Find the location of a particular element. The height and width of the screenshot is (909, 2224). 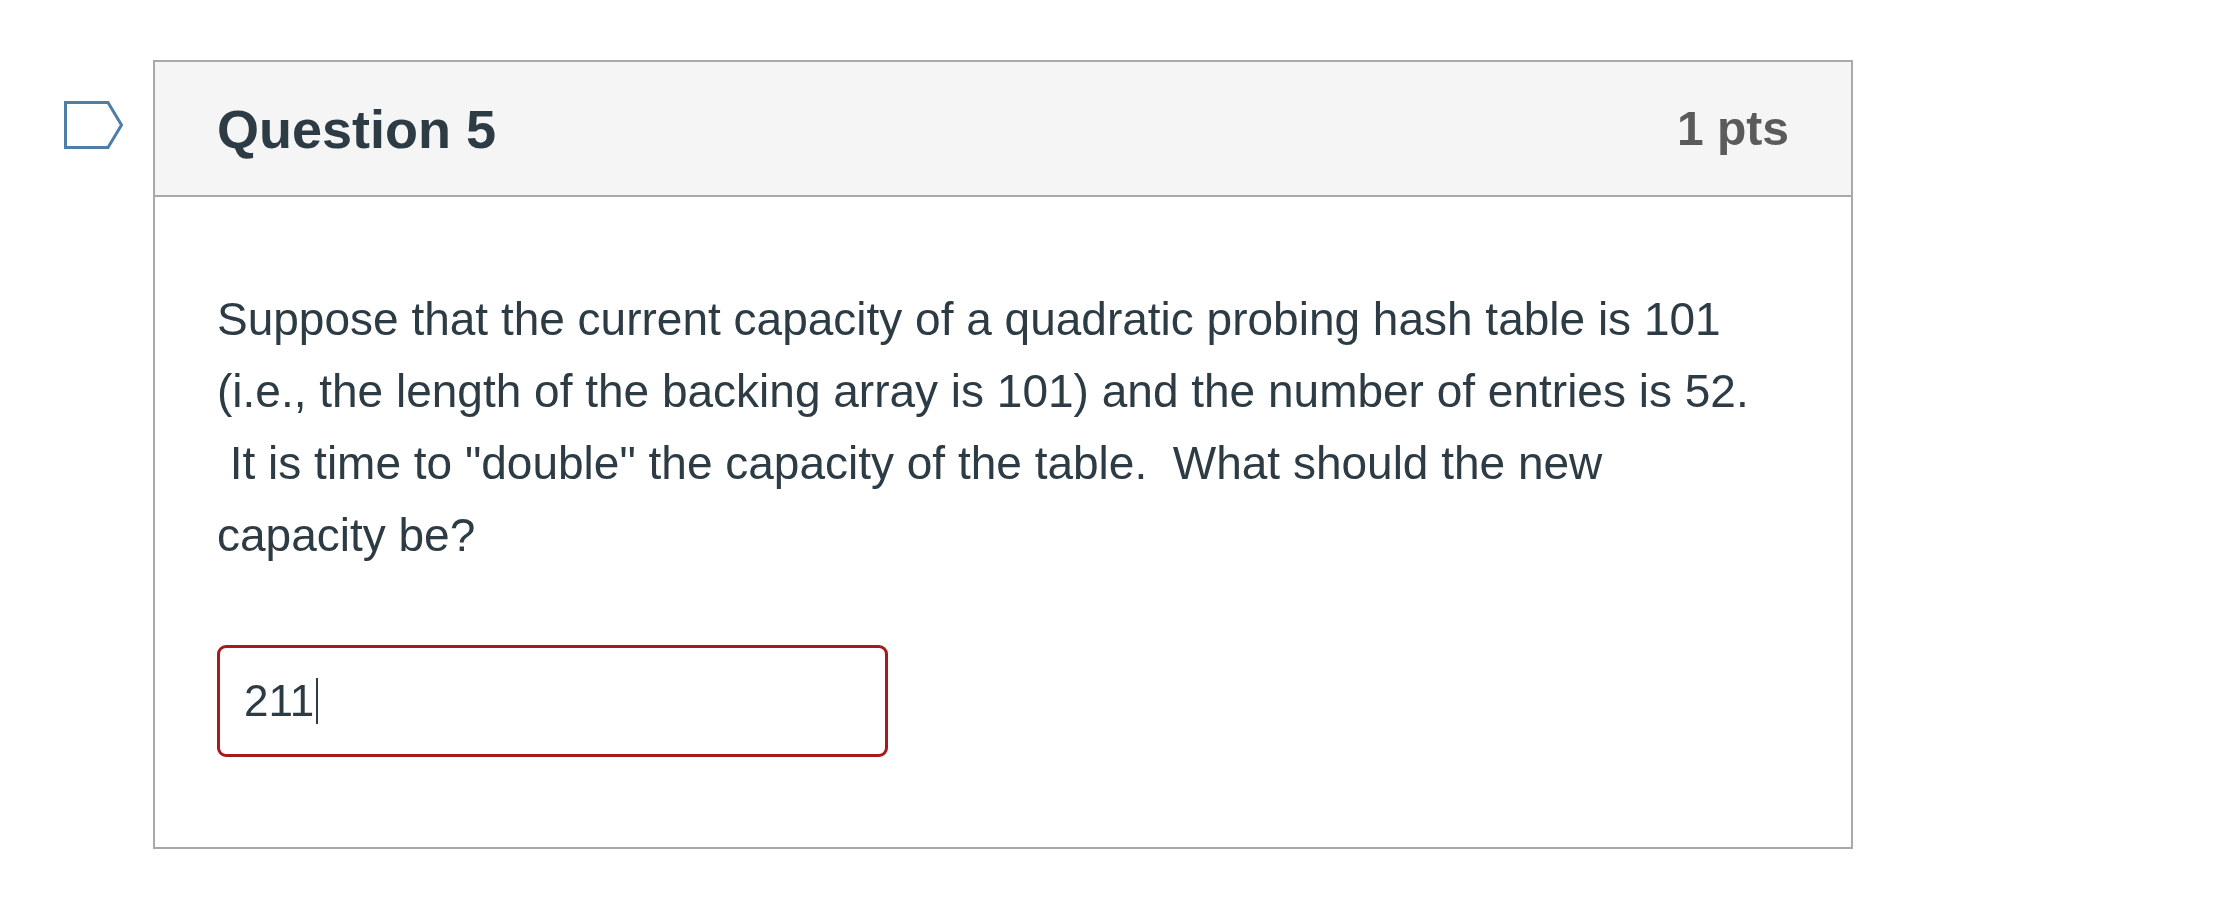

tag-icon is located at coordinates (94, 125).